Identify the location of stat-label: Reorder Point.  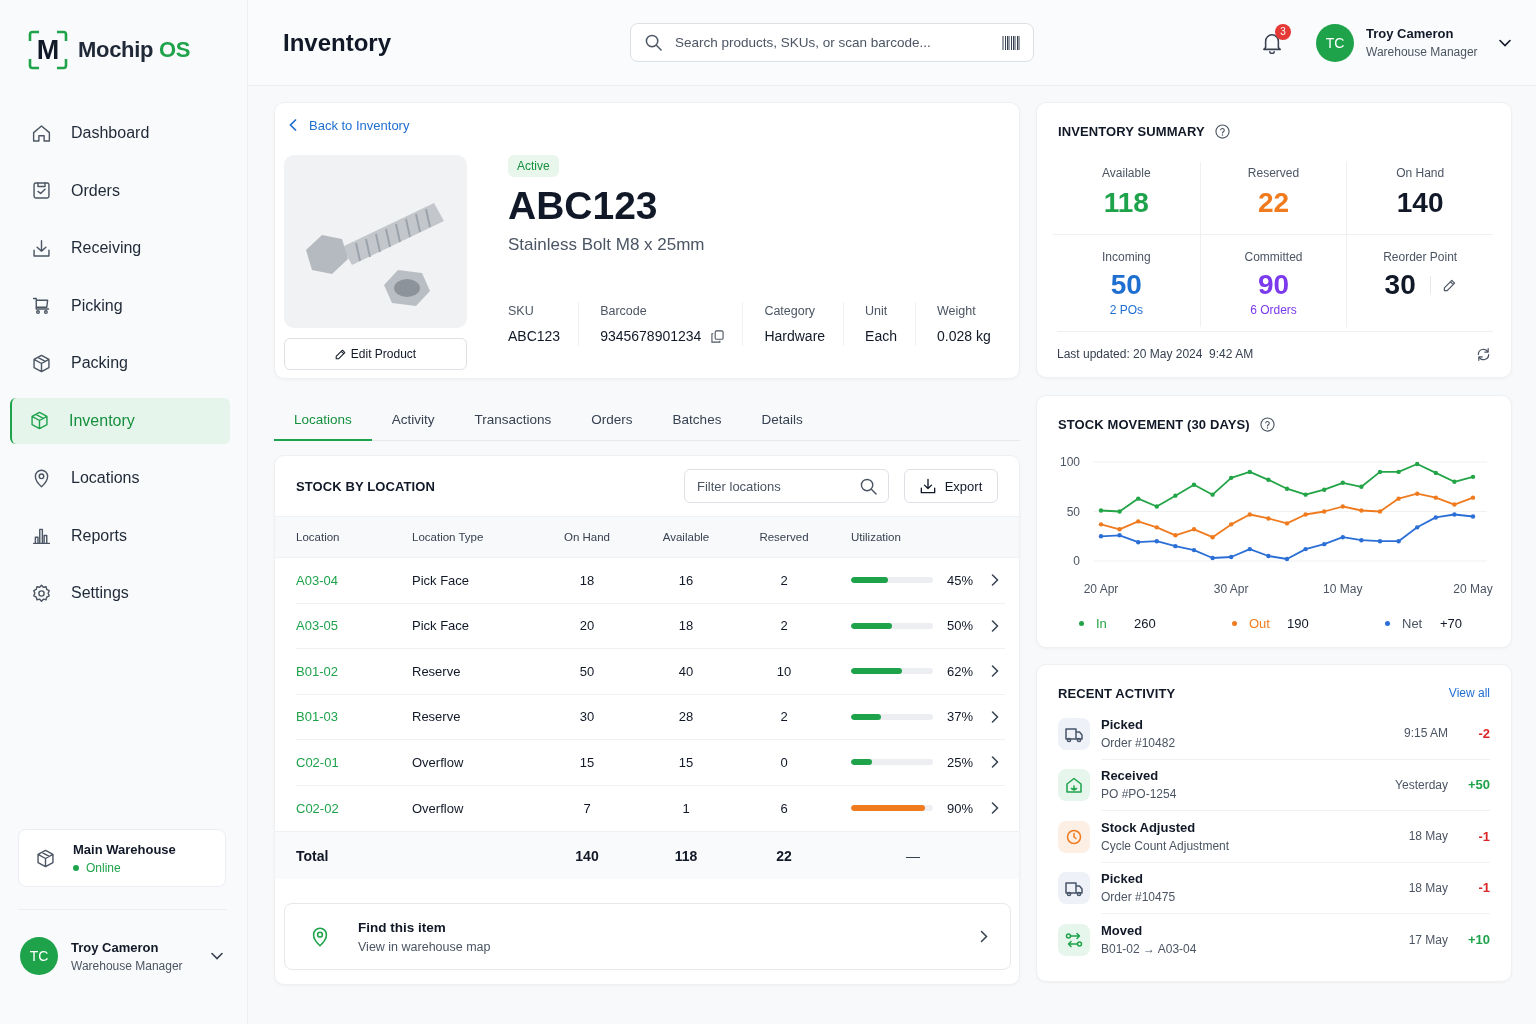
(1420, 257).